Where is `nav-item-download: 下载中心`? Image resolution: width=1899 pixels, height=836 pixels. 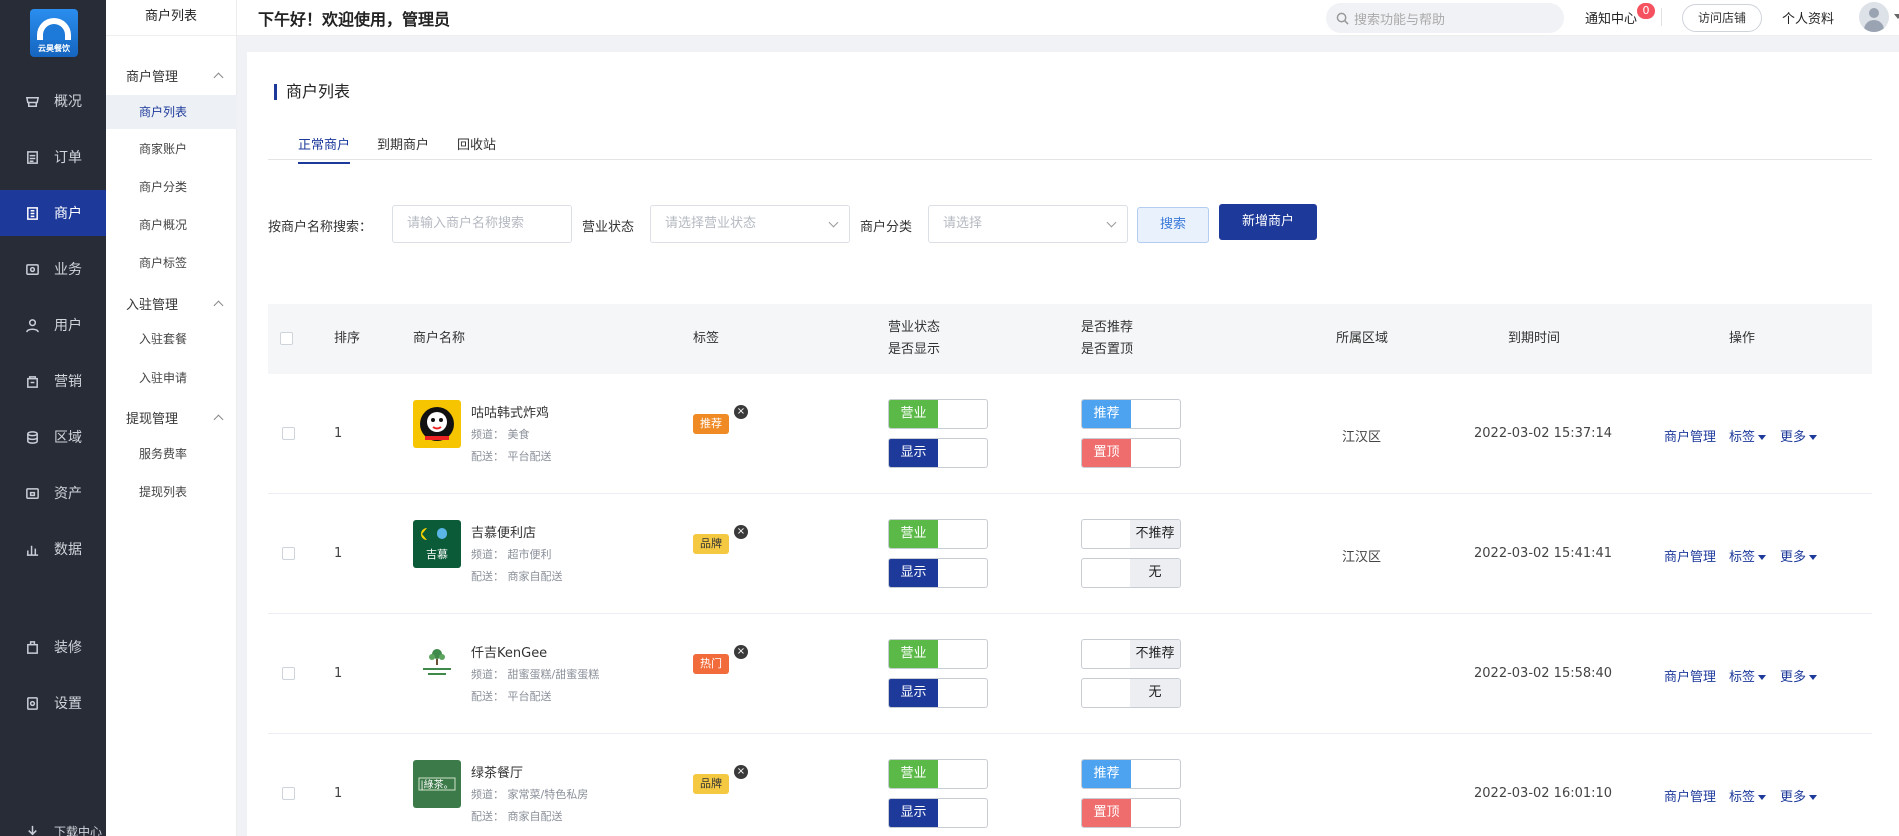 nav-item-download: 下载中心 is located at coordinates (53, 826).